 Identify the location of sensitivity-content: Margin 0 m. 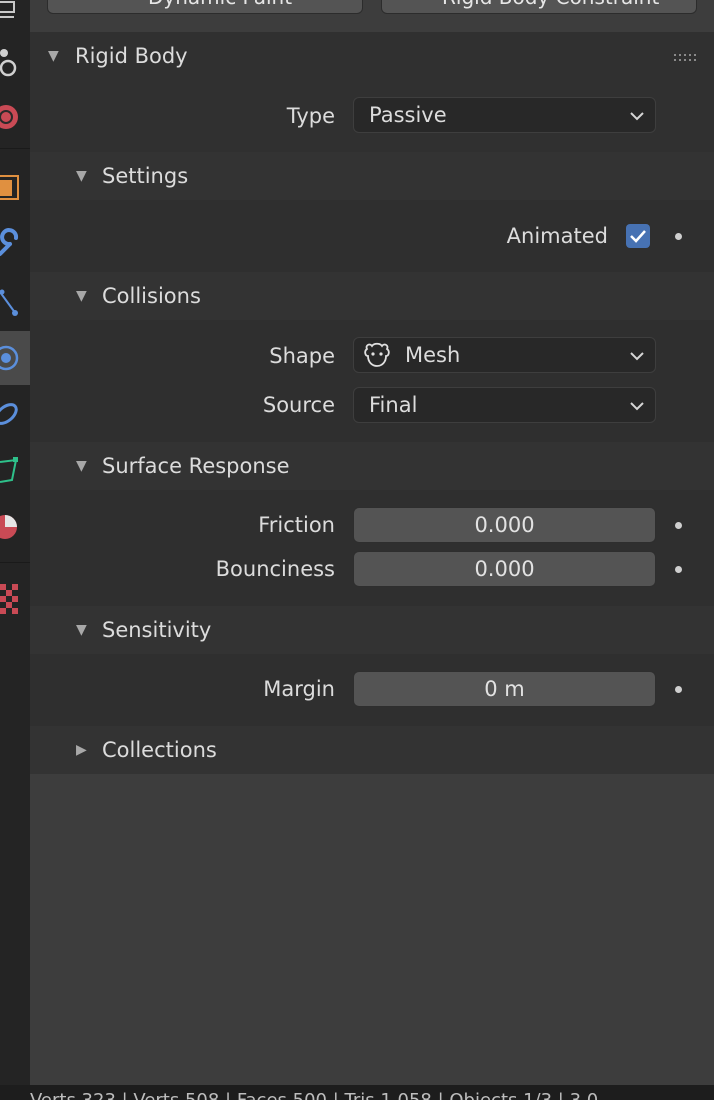
(372, 690).